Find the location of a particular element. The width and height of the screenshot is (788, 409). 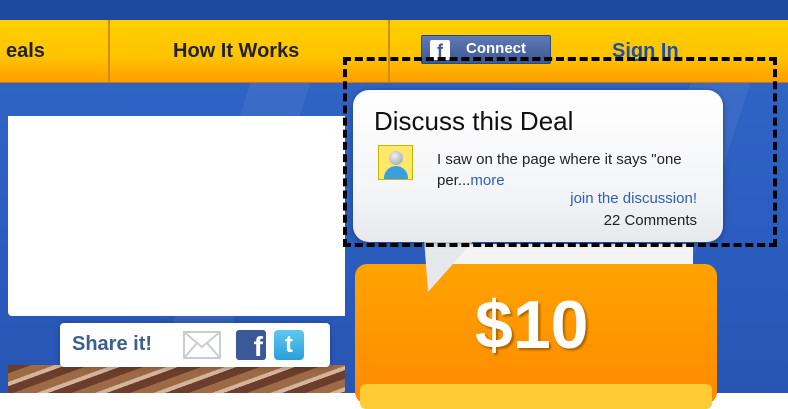

nav-link-deals: eals is located at coordinates (25, 51).